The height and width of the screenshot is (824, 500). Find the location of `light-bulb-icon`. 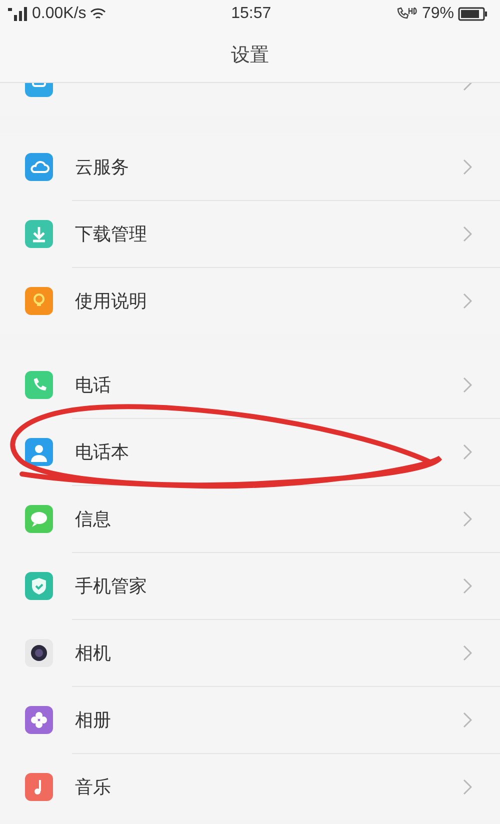

light-bulb-icon is located at coordinates (39, 300).